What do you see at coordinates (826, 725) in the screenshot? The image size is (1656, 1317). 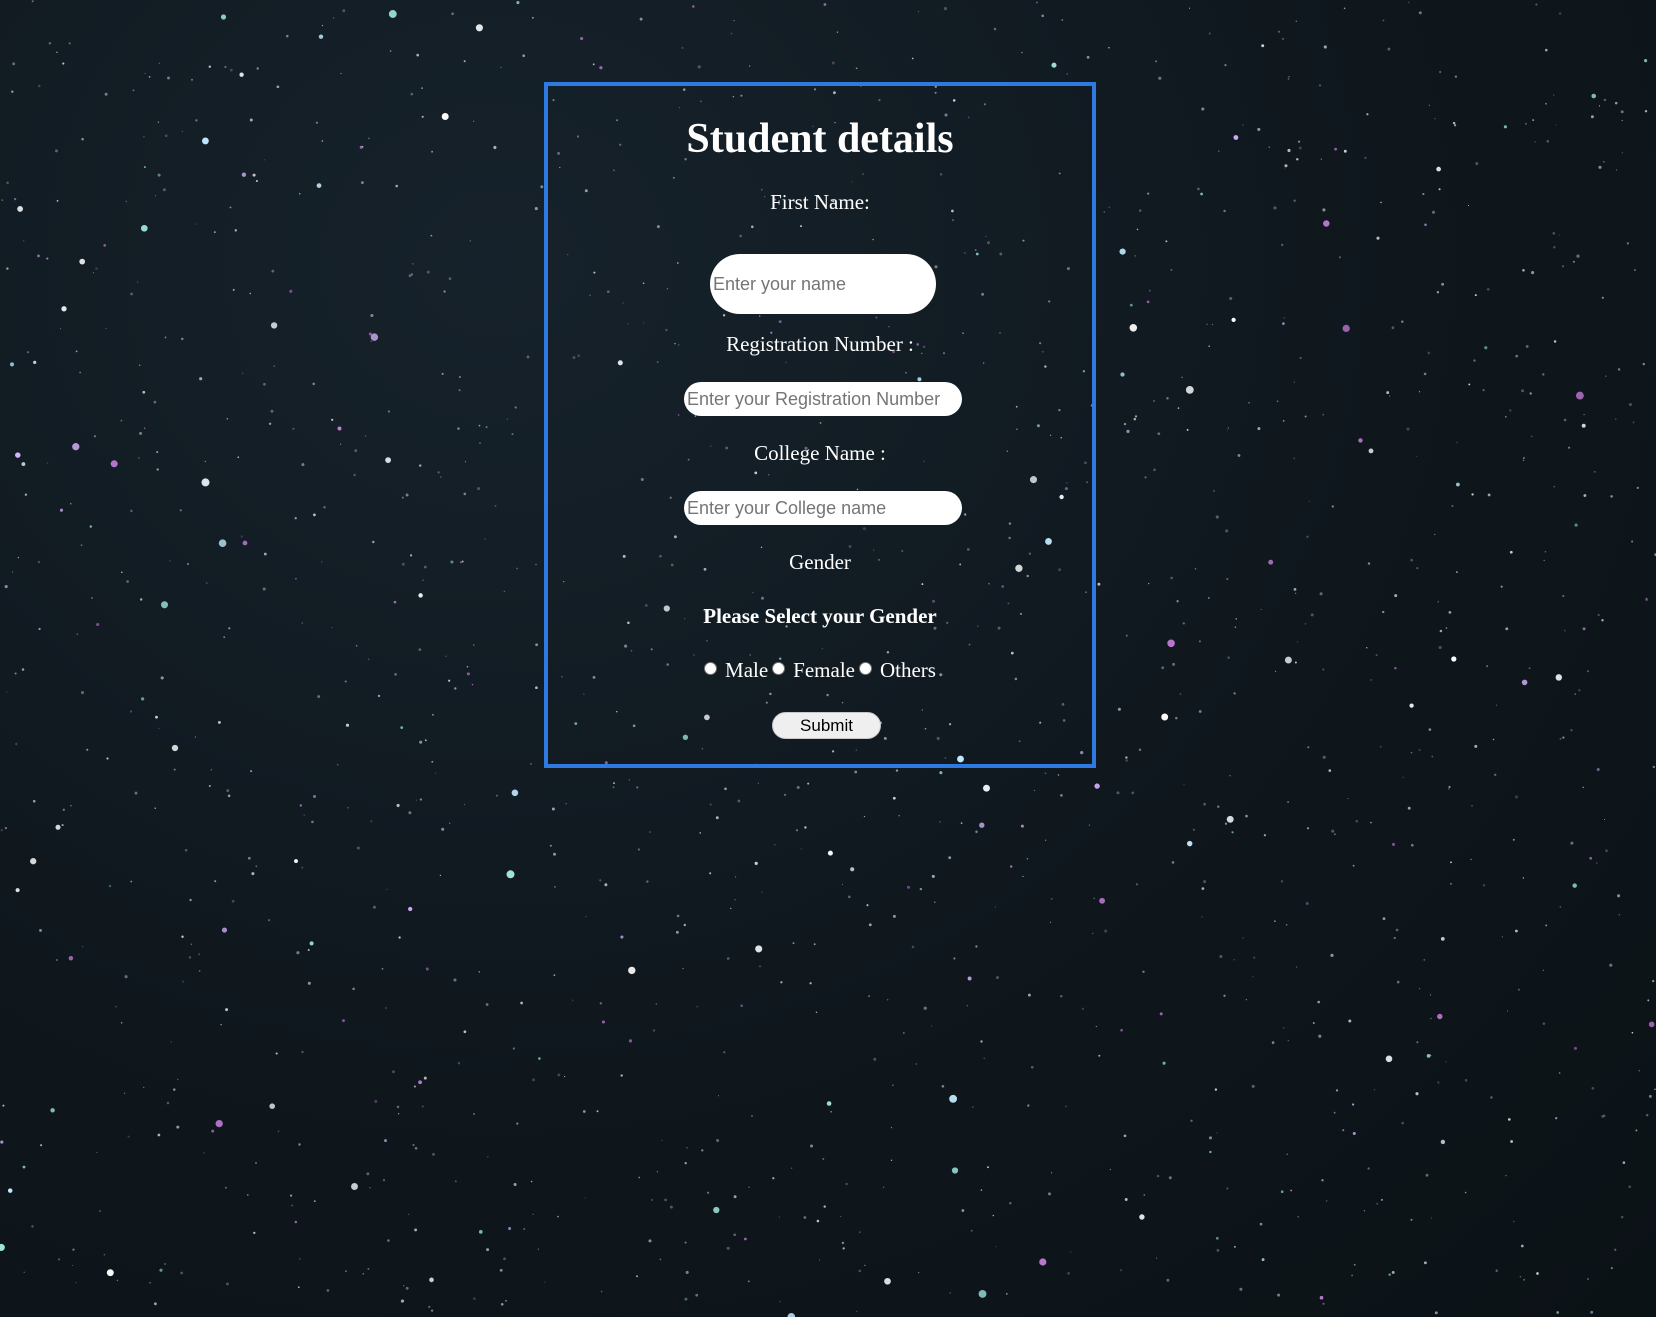 I see `submit-button: Submit` at bounding box center [826, 725].